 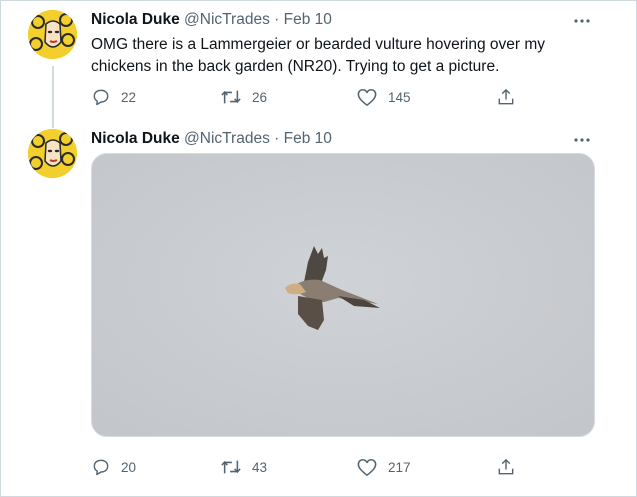 What do you see at coordinates (318, 467) in the screenshot?
I see `tweet-actions: 20 43 217` at bounding box center [318, 467].